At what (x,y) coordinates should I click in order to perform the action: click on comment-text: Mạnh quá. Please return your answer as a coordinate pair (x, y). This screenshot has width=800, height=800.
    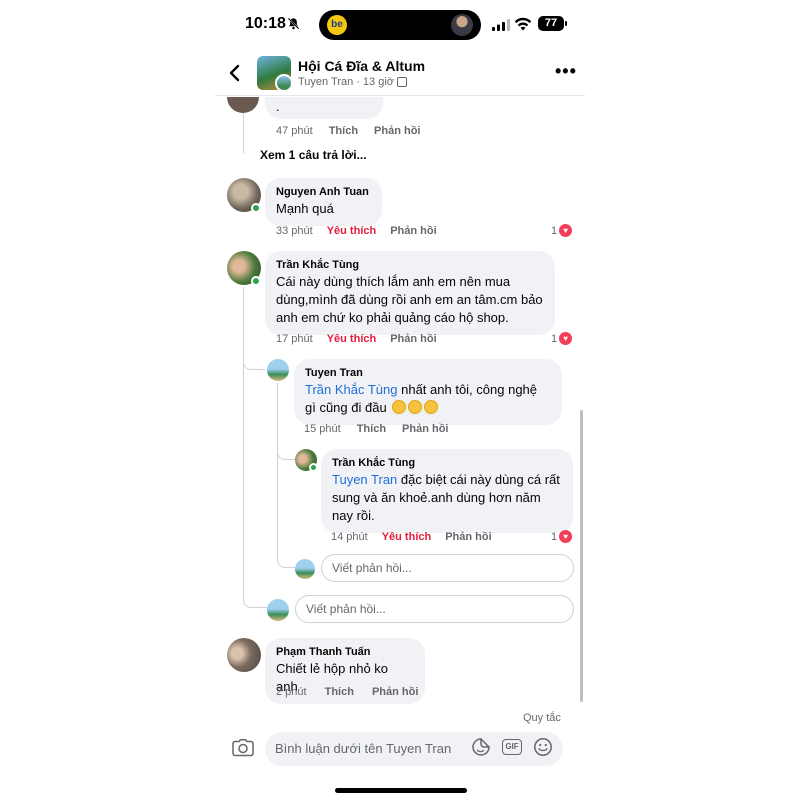
    Looking at the image, I should click on (305, 208).